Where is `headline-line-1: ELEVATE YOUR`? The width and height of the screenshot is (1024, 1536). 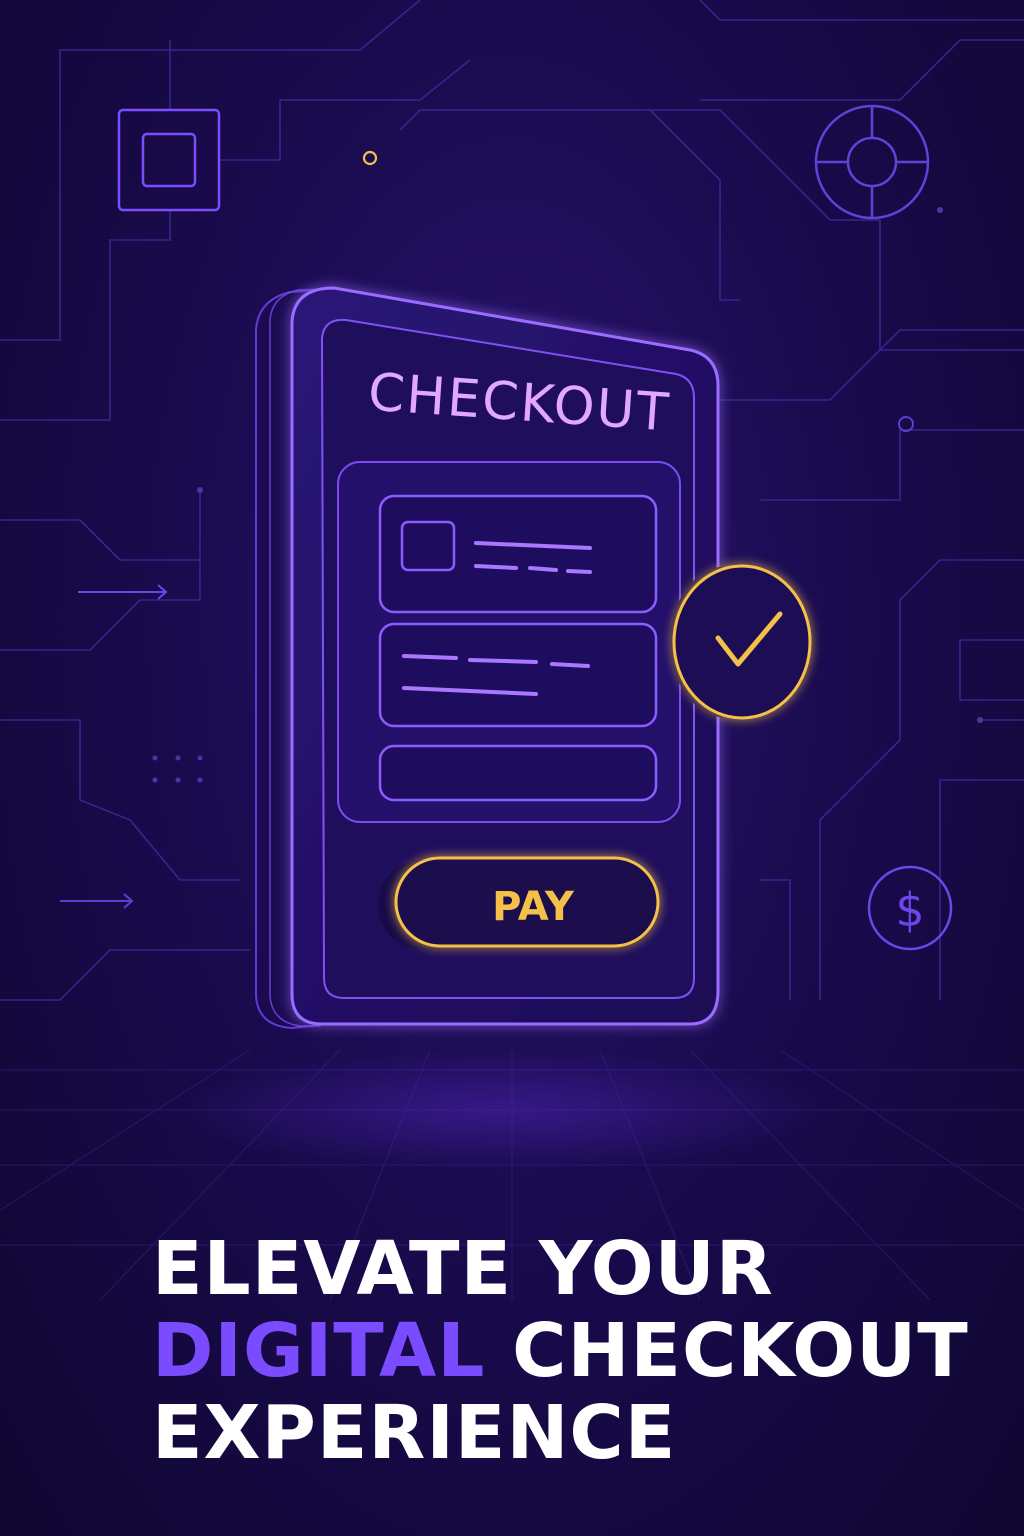 headline-line-1: ELEVATE YOUR is located at coordinates (463, 1269).